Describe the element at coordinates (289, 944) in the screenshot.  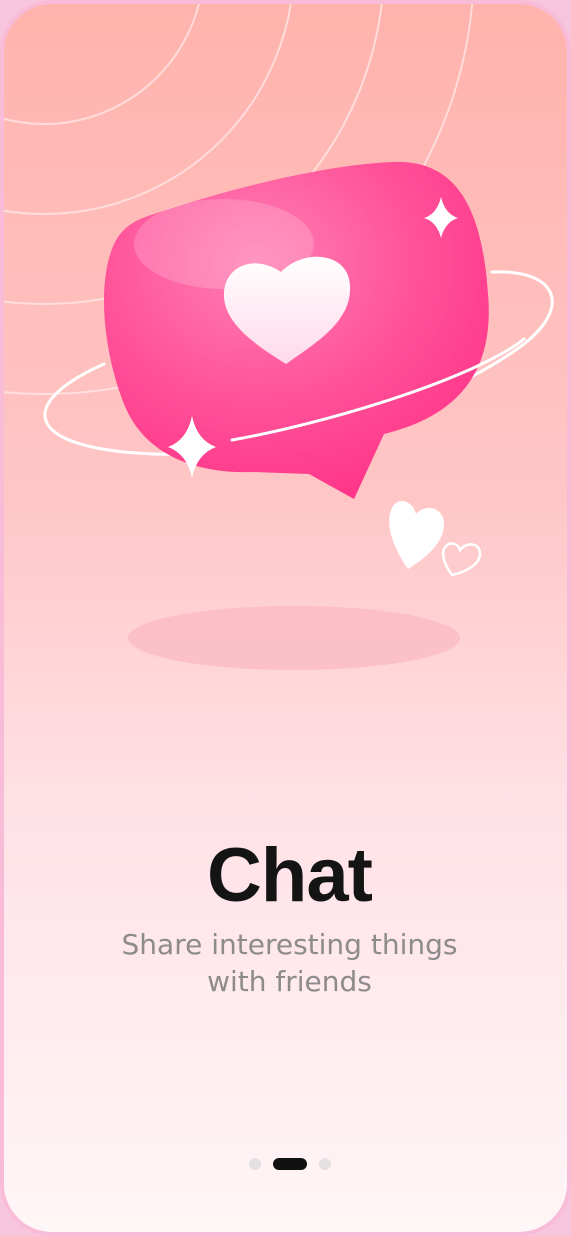
I see `subtitle-line: Share interesting things` at that location.